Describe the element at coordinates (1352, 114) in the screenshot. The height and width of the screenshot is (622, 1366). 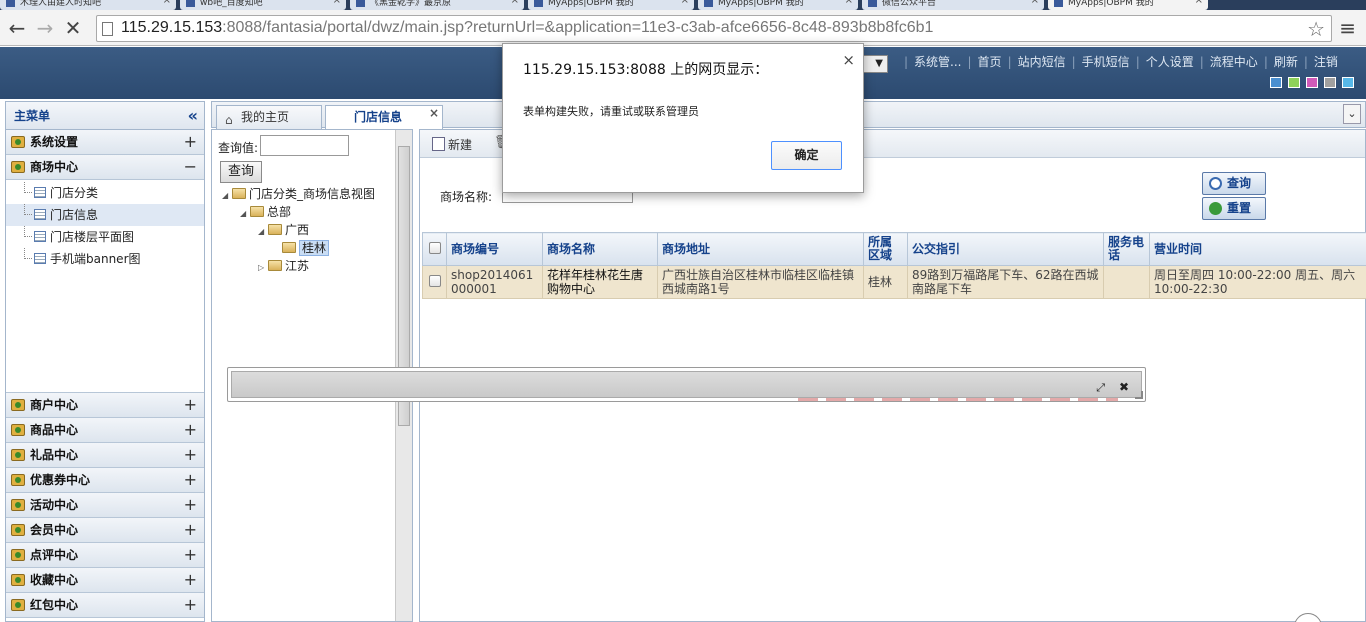
I see `tab-list-dropdown-icon: ⌄` at that location.